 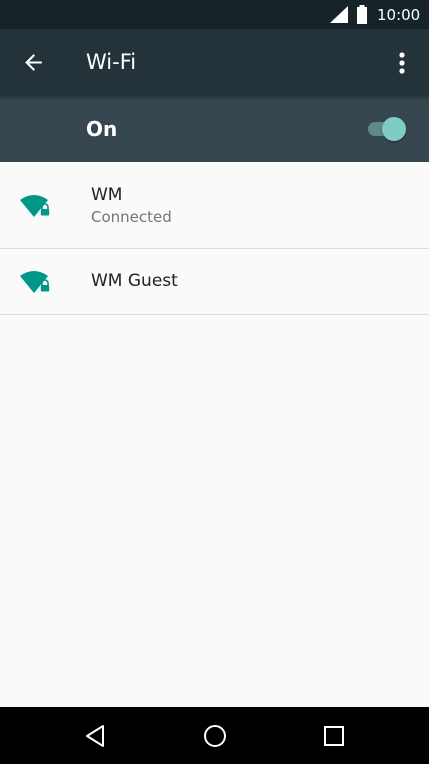 What do you see at coordinates (111, 62) in the screenshot?
I see `page-title: Wi-Fi` at bounding box center [111, 62].